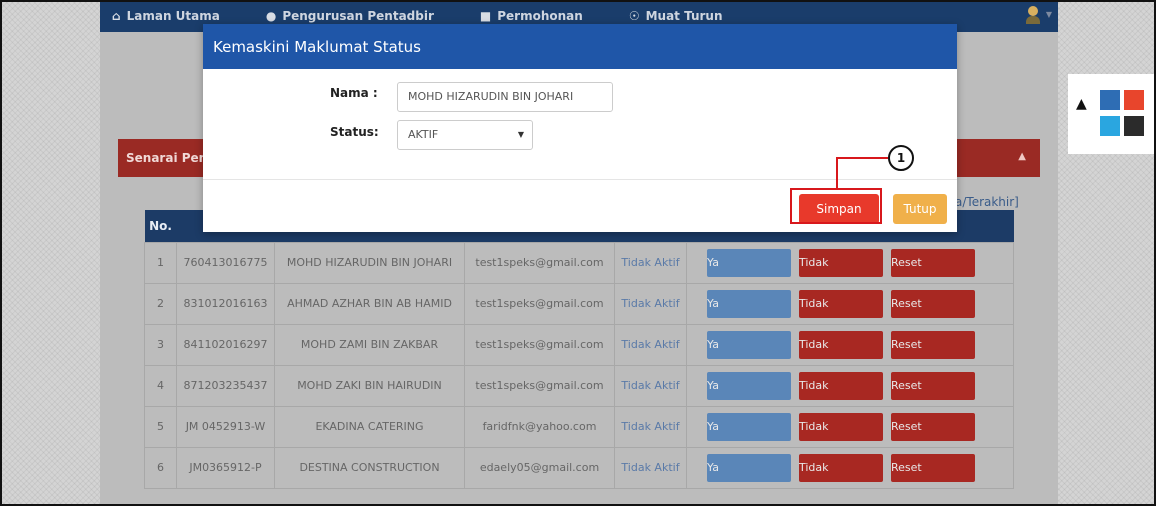 The height and width of the screenshot is (506, 1156). I want to click on close-button: Tutup, so click(920, 209).